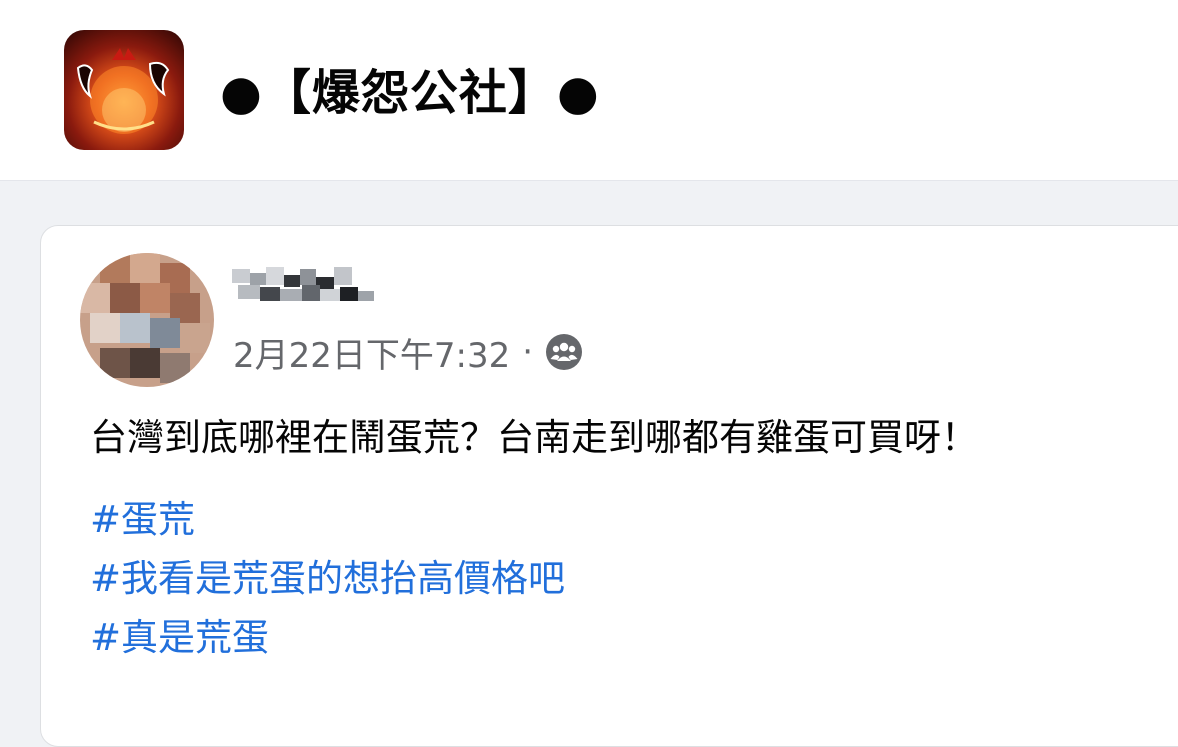  I want to click on hashtag-link: #真是荒蛋, so click(327, 637).